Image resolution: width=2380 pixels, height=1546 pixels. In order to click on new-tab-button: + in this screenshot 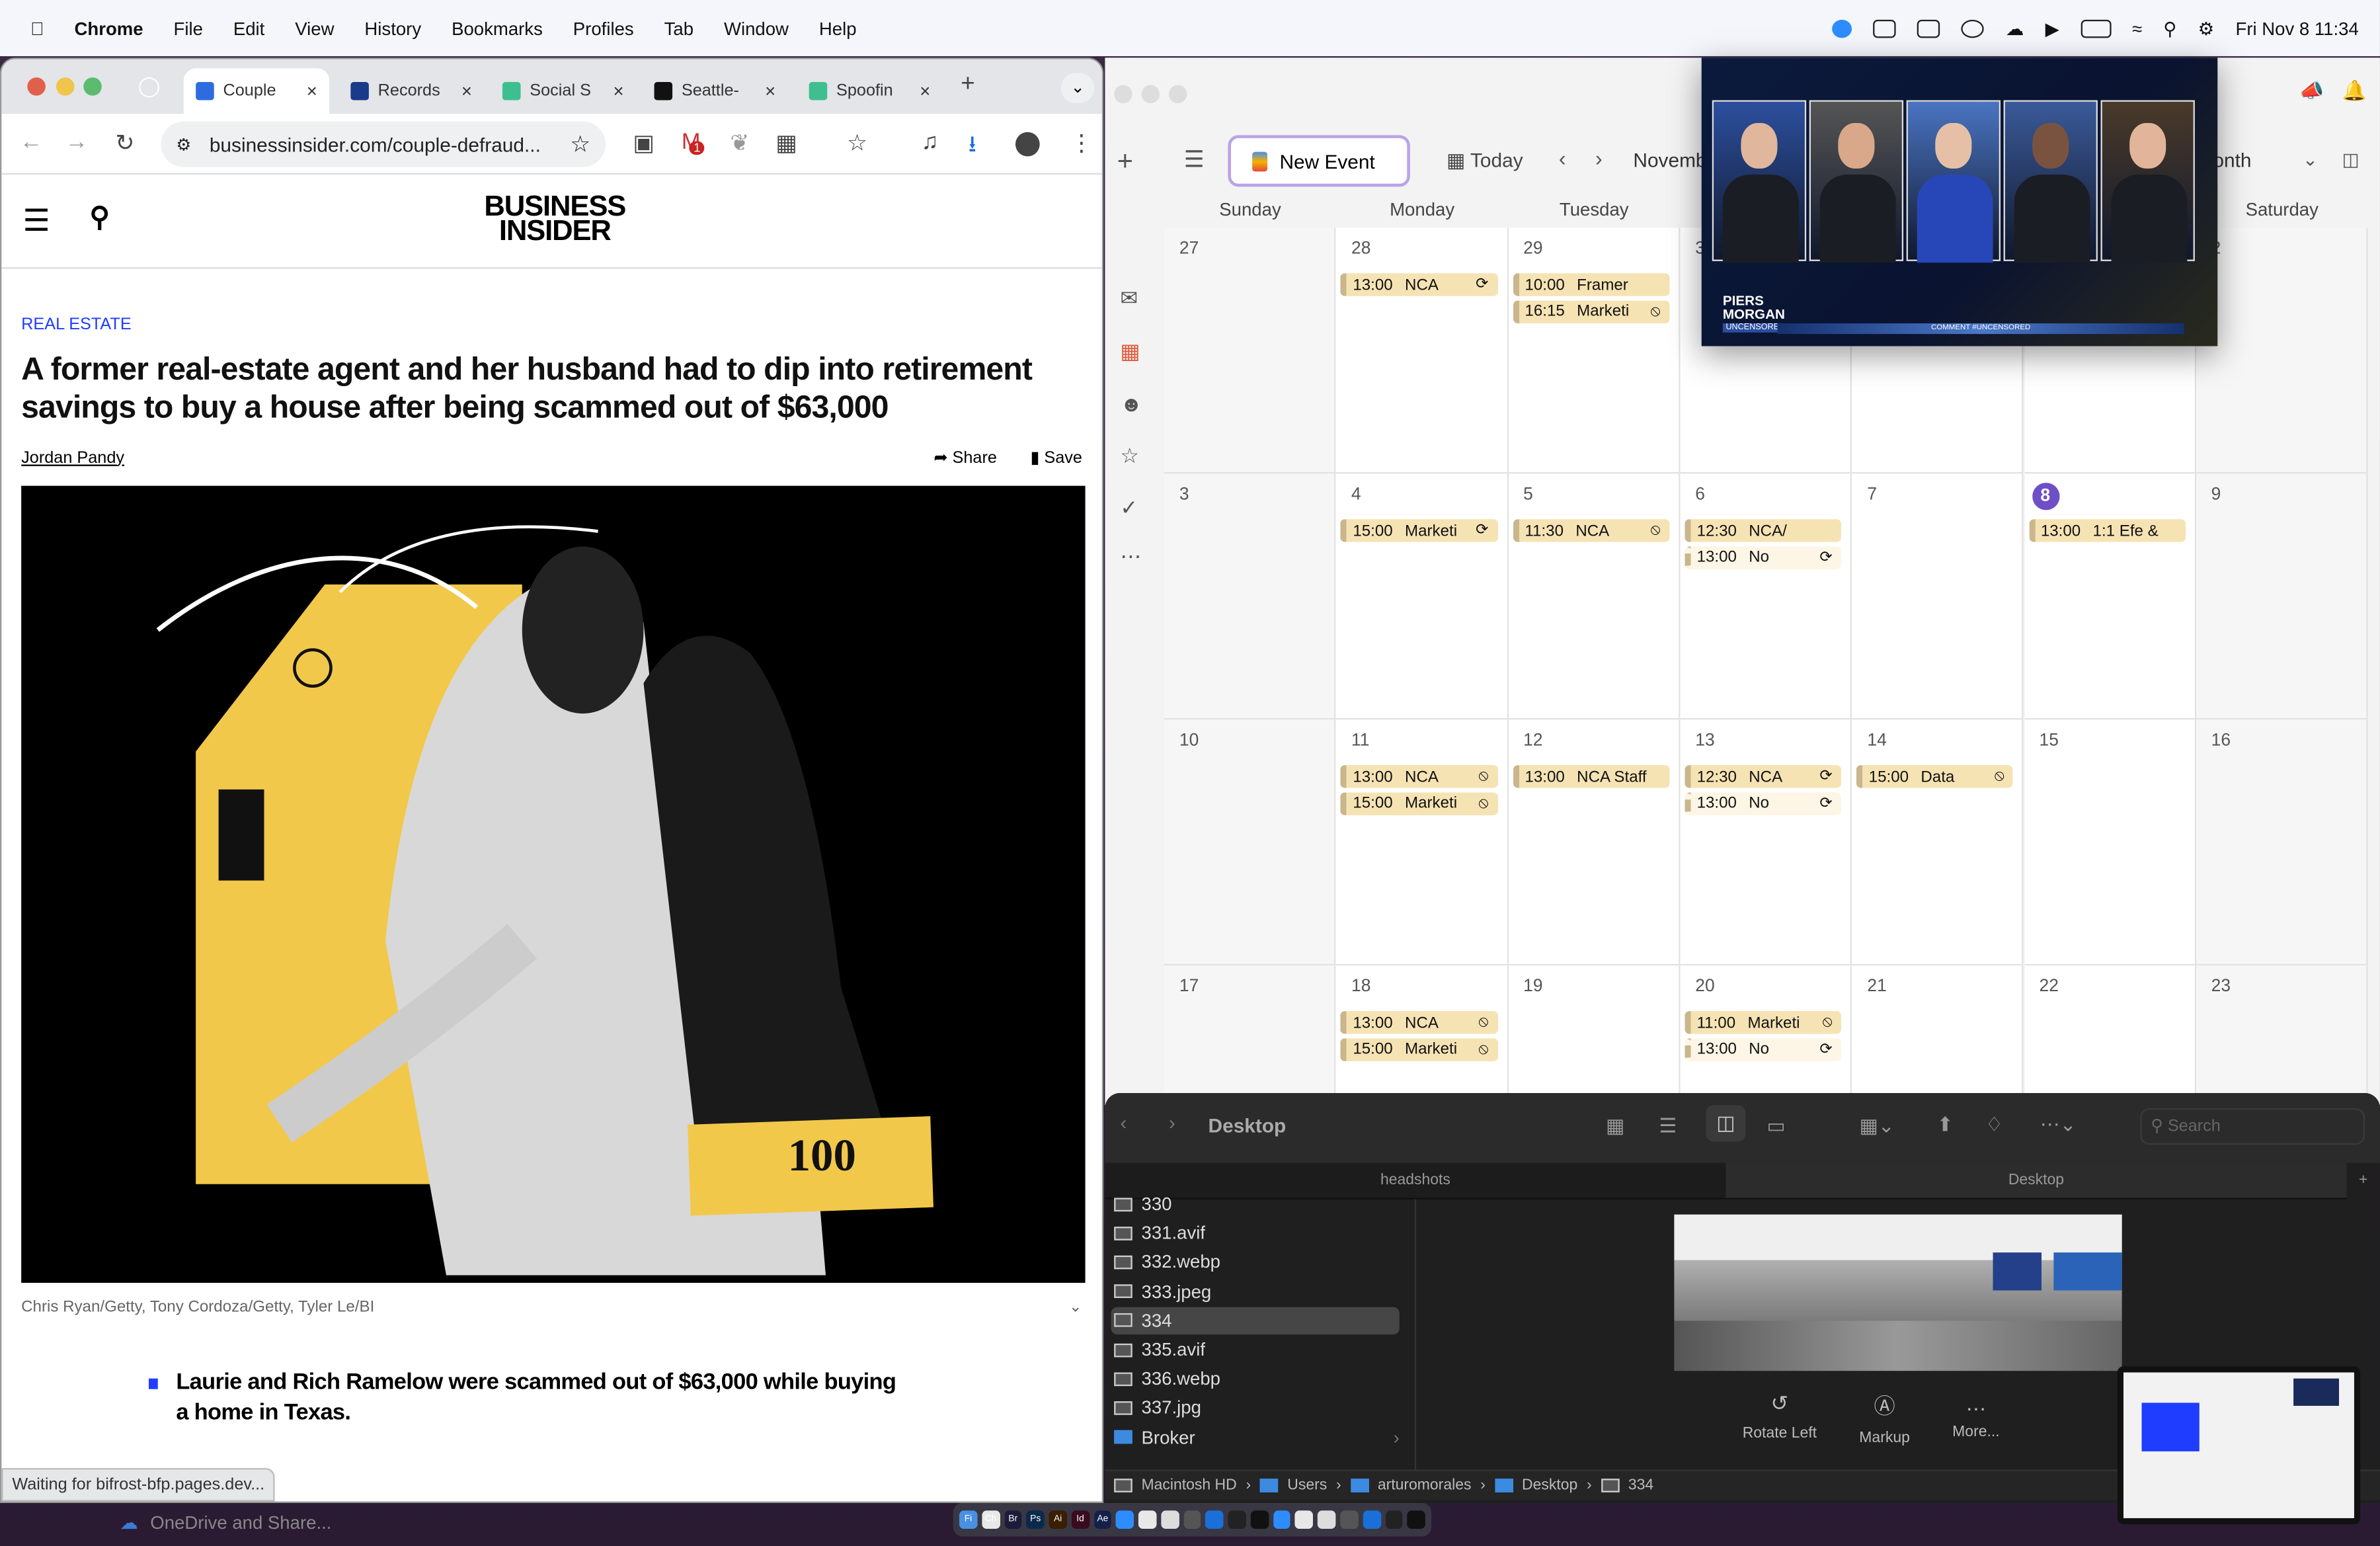, I will do `click(967, 85)`.